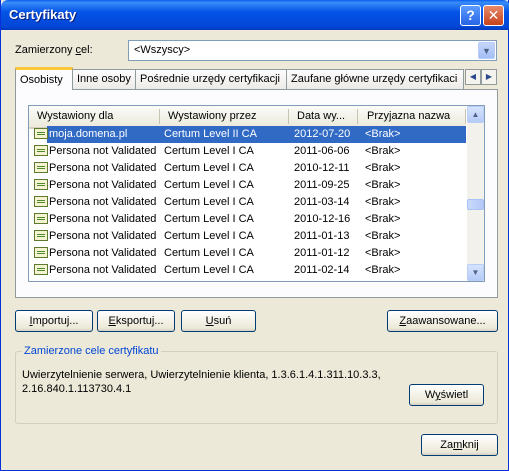 The image size is (509, 471). What do you see at coordinates (104, 79) in the screenshot?
I see `tab-other-people: Inne osoby` at bounding box center [104, 79].